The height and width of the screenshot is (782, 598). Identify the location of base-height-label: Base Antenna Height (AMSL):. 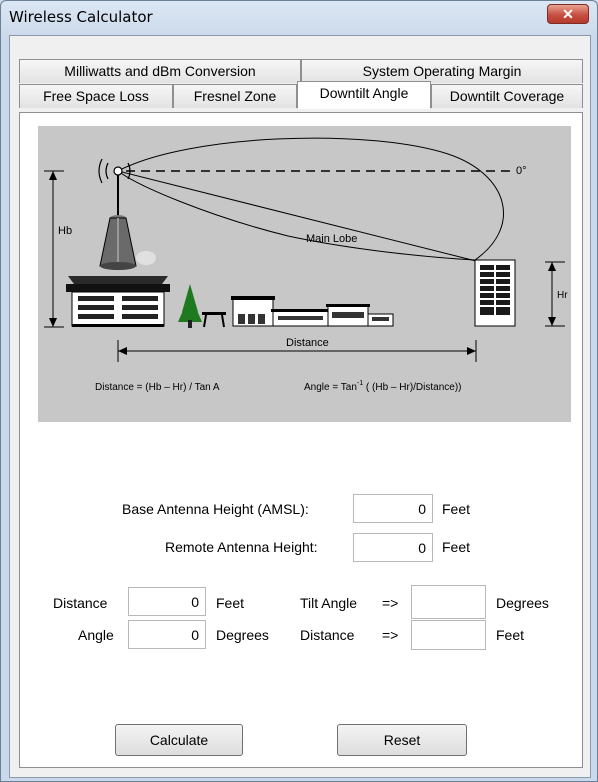
(215, 509).